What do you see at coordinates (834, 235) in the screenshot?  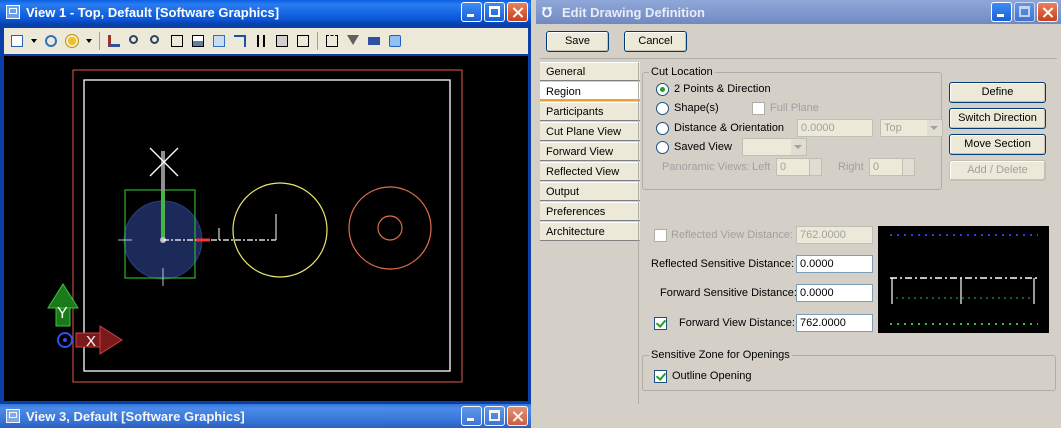 I see `reflected-view-distance-field: 762.0000` at bounding box center [834, 235].